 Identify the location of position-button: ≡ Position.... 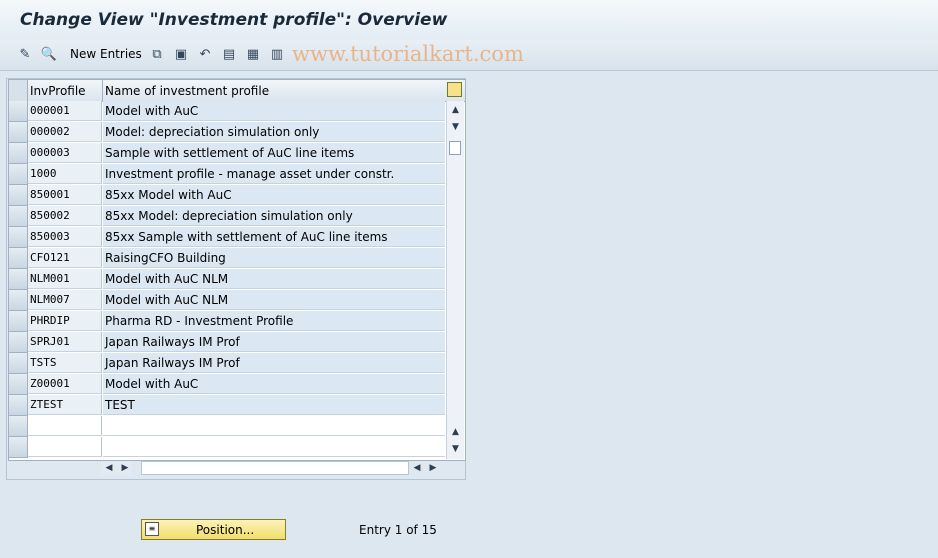
(213, 529).